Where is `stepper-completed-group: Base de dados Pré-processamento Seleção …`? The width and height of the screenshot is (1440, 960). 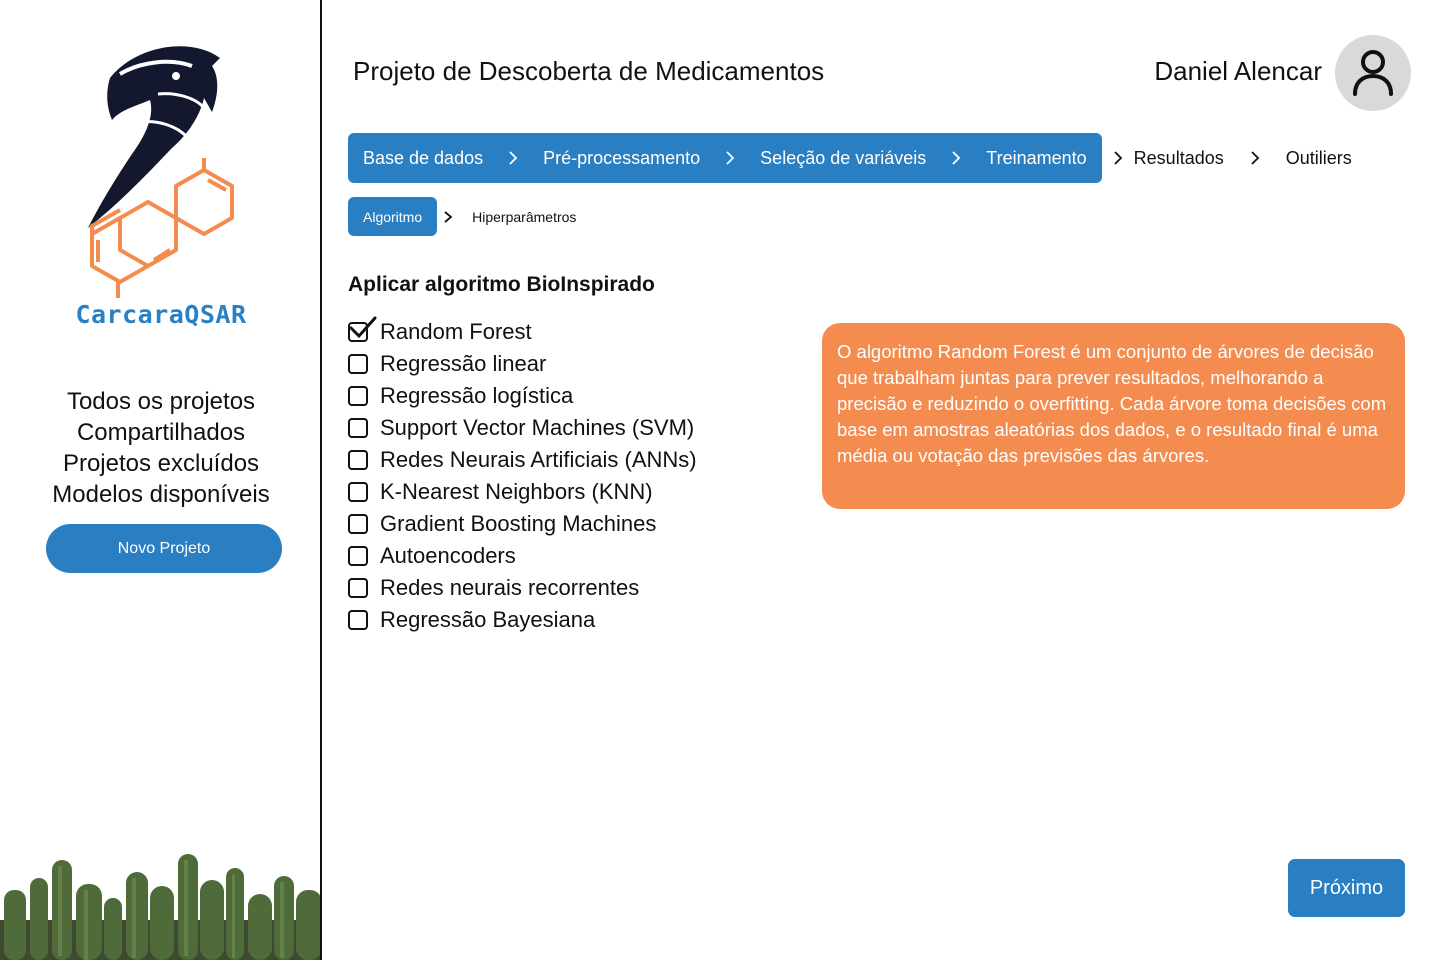 stepper-completed-group: Base de dados Pré-processamento Seleção … is located at coordinates (725, 158).